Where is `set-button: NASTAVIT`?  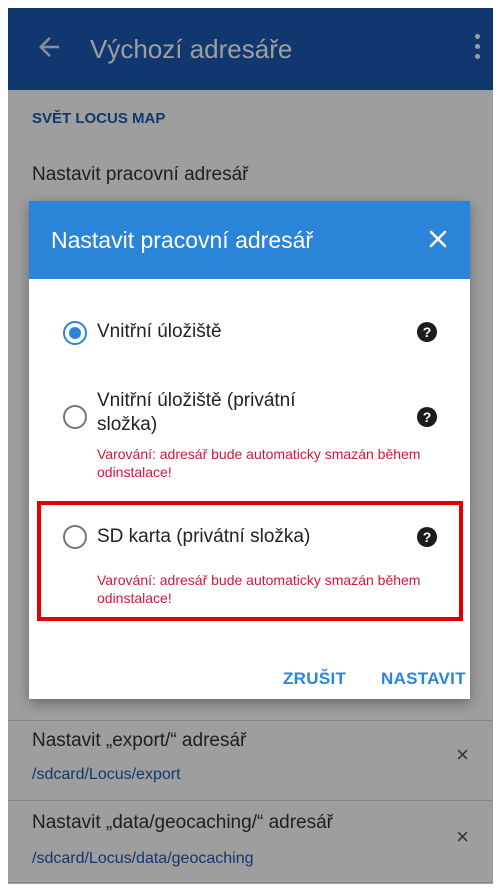 set-button: NASTAVIT is located at coordinates (423, 679).